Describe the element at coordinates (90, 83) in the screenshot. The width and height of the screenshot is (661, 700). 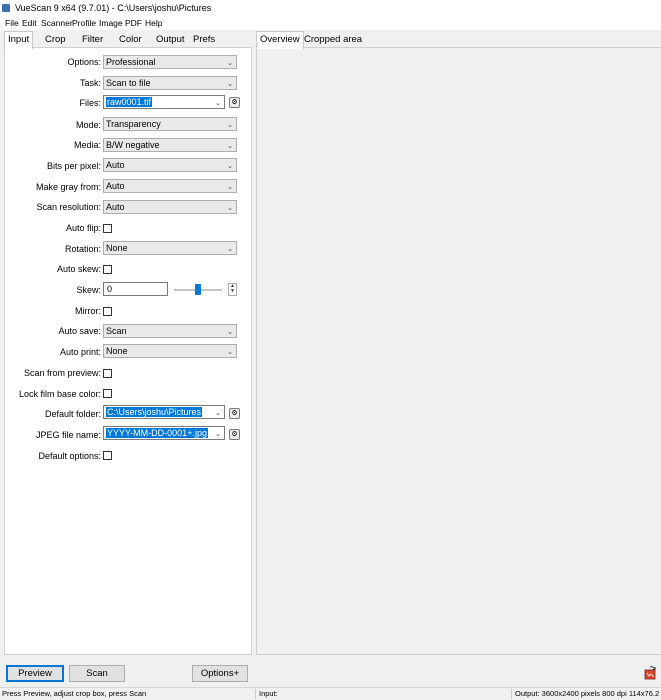
I see `task-label: Task:` at that location.